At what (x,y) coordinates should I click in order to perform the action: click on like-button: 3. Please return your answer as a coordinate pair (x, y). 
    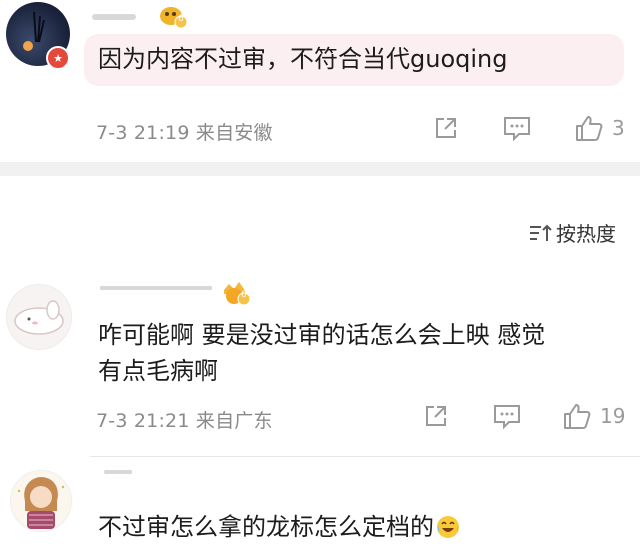
    Looking at the image, I should click on (599, 128).